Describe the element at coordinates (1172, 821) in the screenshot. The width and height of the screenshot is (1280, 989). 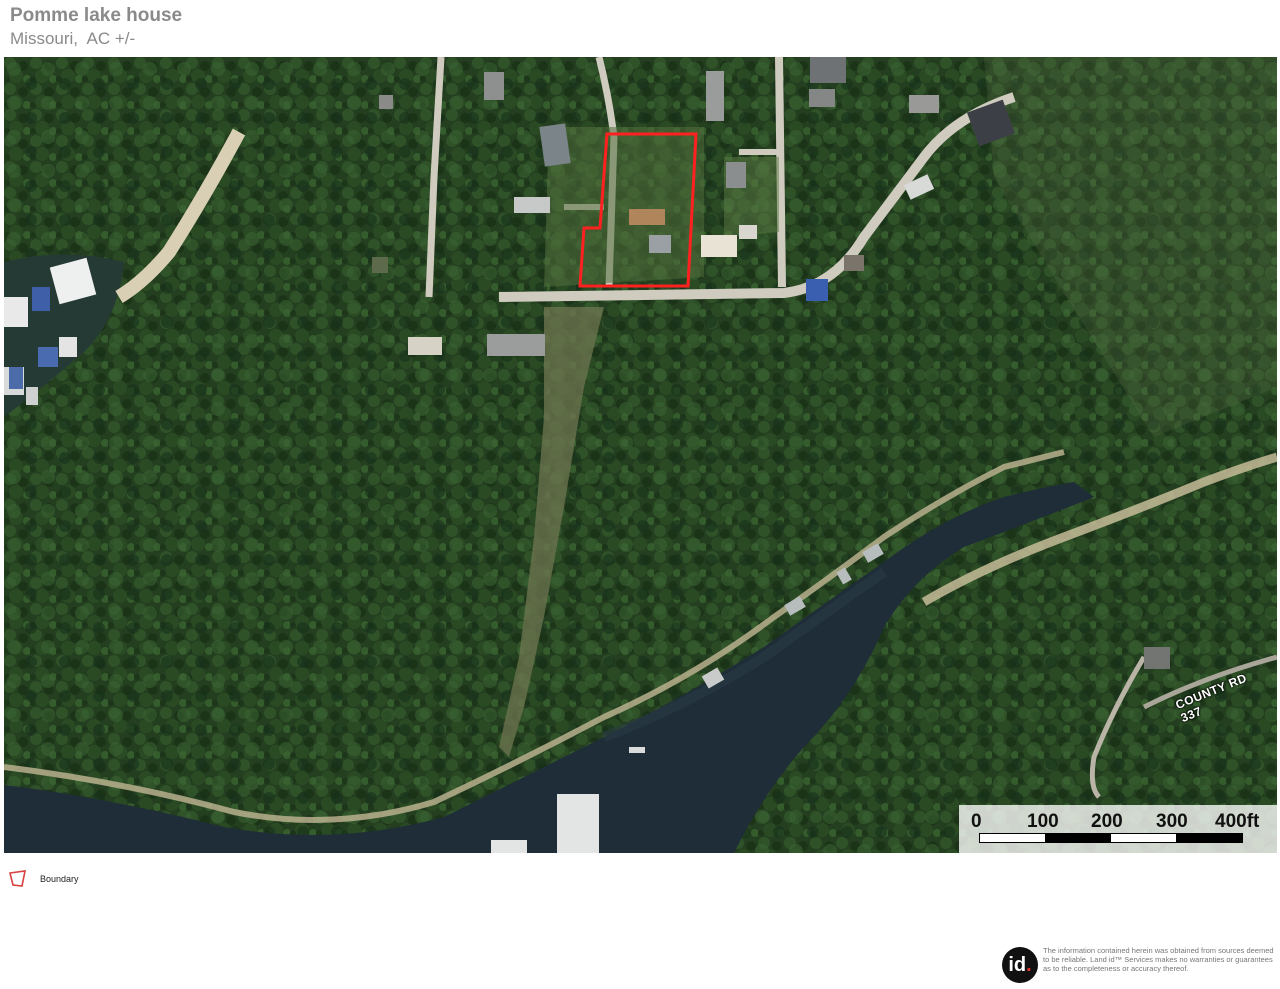
I see `scale-label-300: 300` at that location.